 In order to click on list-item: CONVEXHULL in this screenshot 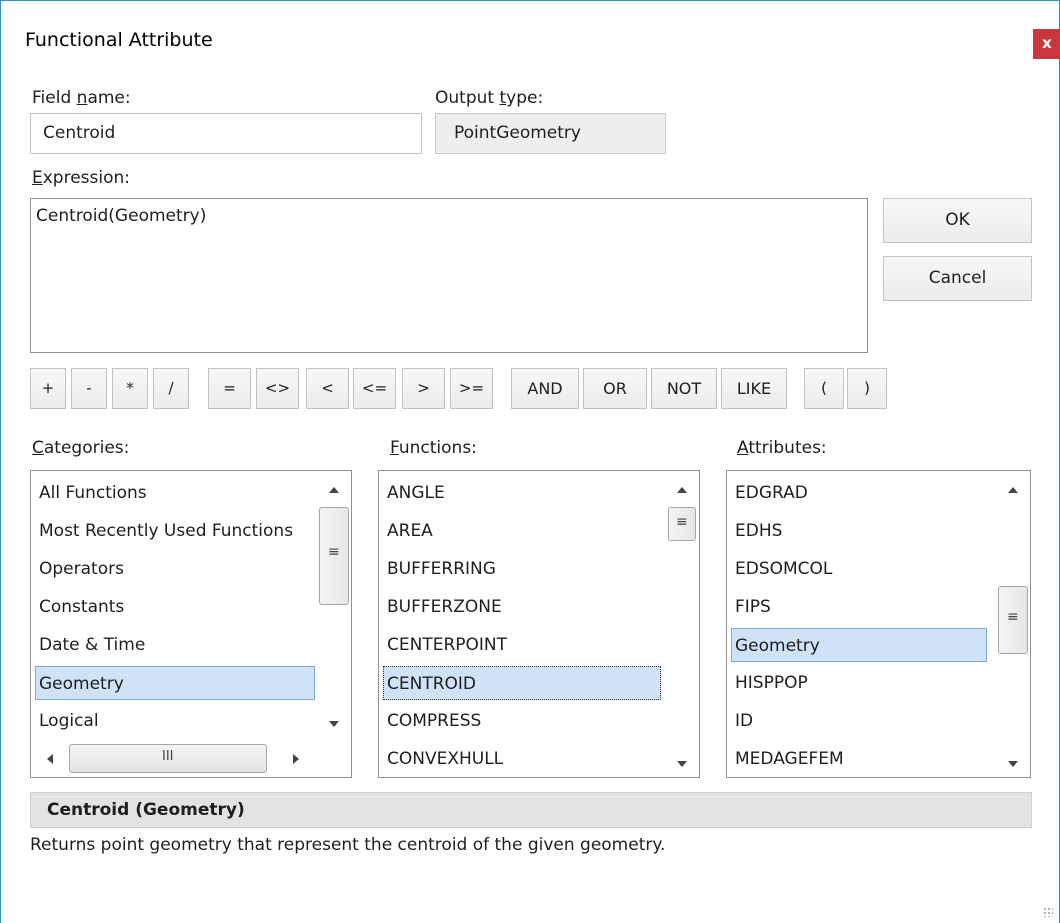, I will do `click(445, 759)`.